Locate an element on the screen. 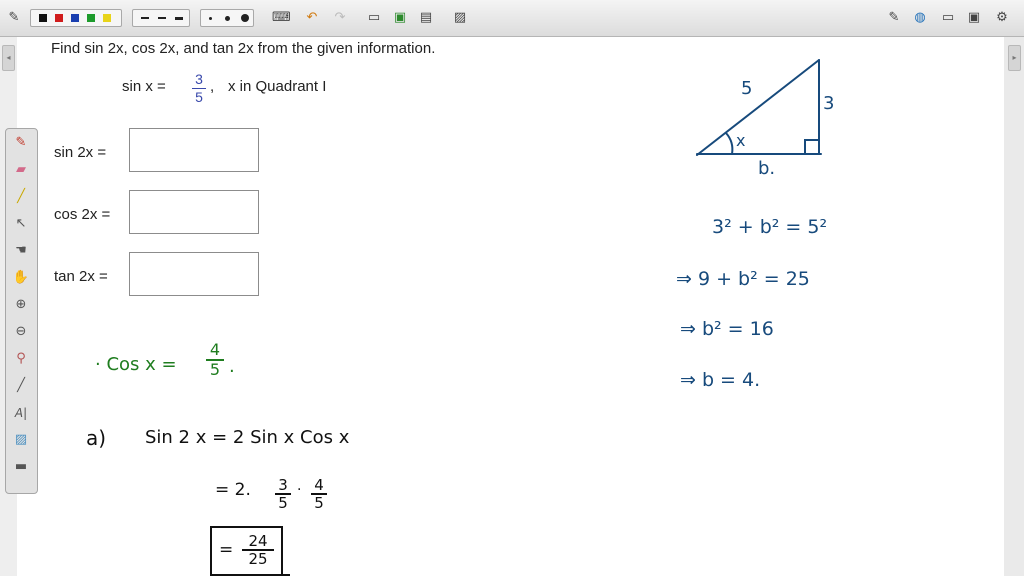 The width and height of the screenshot is (1024, 576). step-fraction-1-num: 3 is located at coordinates (283, 485).